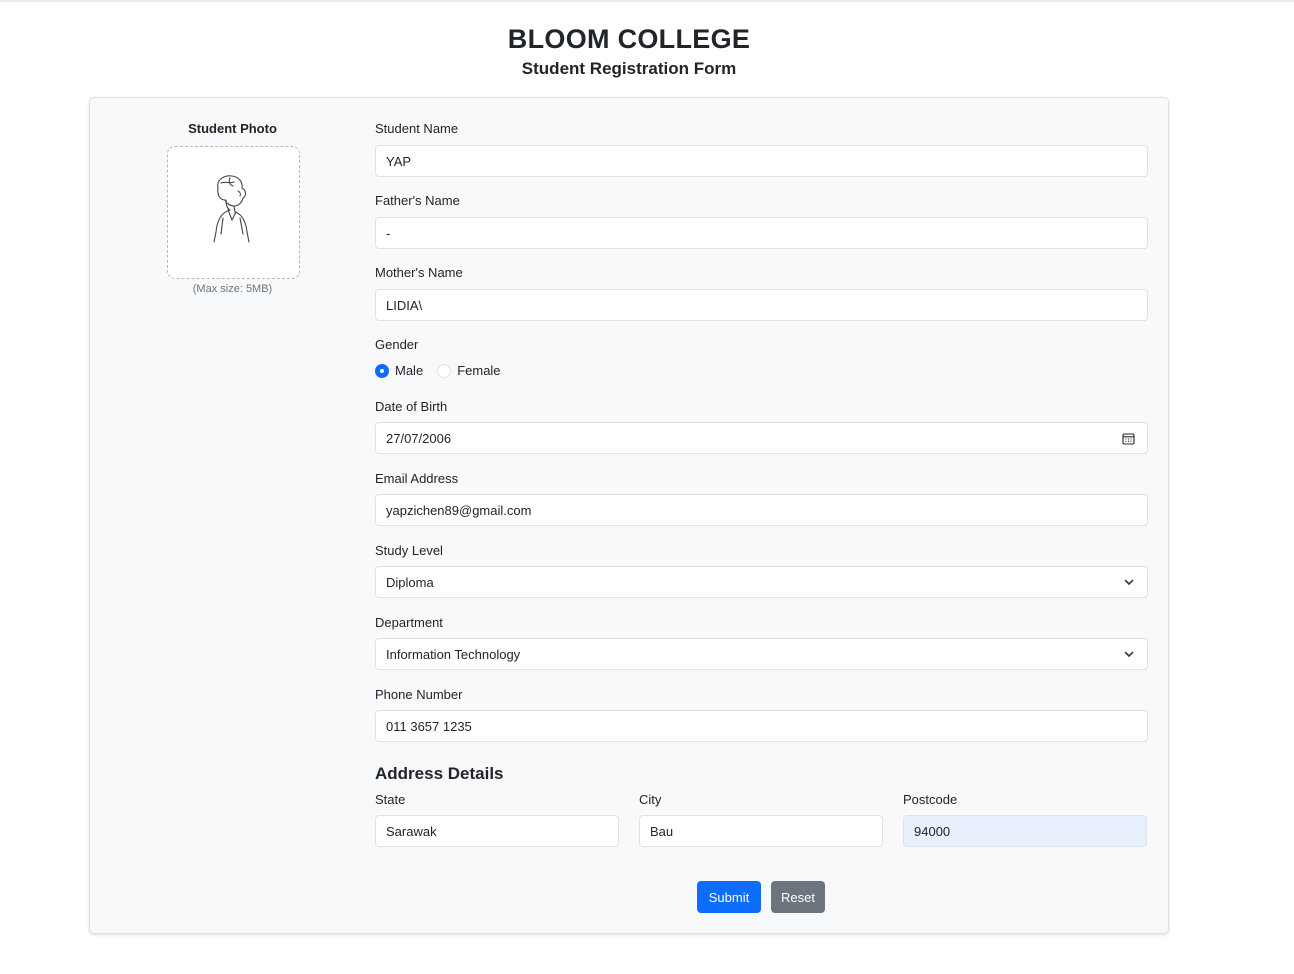  Describe the element at coordinates (647, 1) in the screenshot. I see `top-divider` at that location.